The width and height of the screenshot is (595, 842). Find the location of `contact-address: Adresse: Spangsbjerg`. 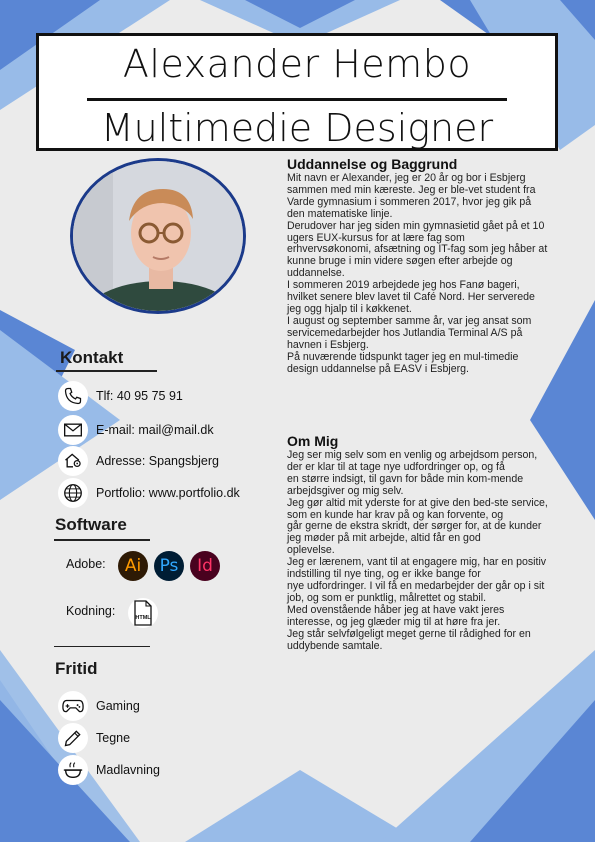

contact-address: Adresse: Spangsbjerg is located at coordinates (138, 461).